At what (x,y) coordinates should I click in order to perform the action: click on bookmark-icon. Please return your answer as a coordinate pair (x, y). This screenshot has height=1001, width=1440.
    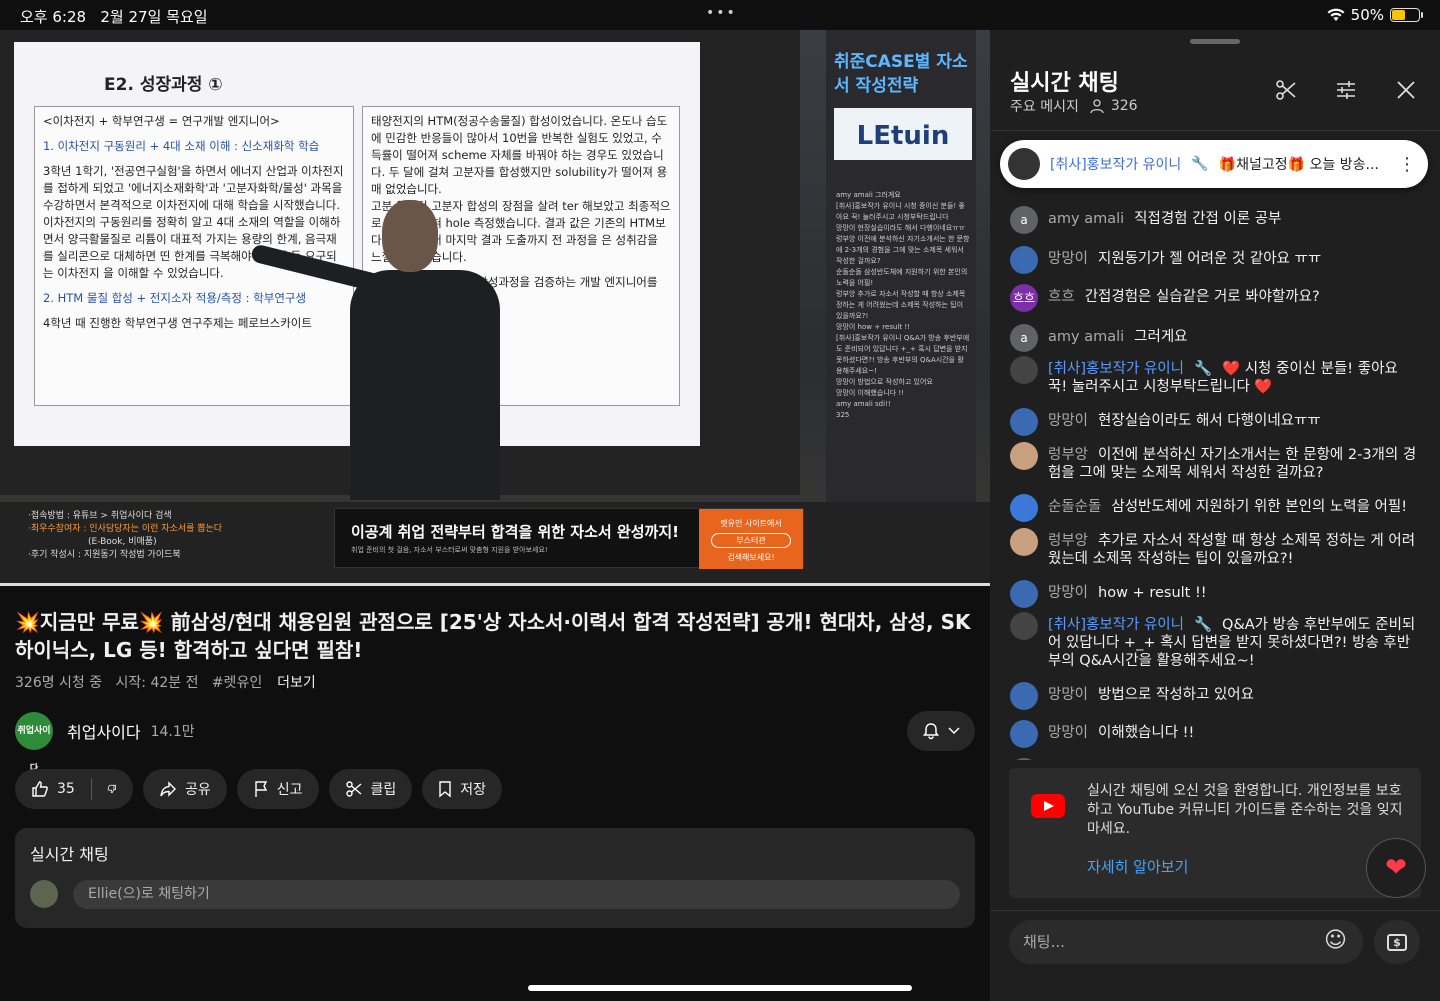
    Looking at the image, I should click on (445, 789).